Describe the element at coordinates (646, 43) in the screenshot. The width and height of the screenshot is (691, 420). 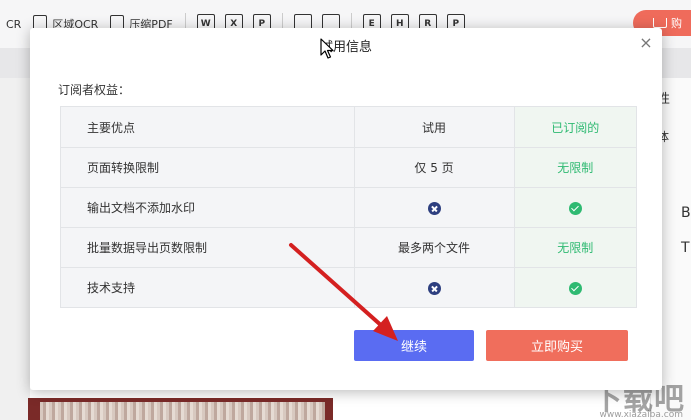
I see `close-icon: ×` at that location.